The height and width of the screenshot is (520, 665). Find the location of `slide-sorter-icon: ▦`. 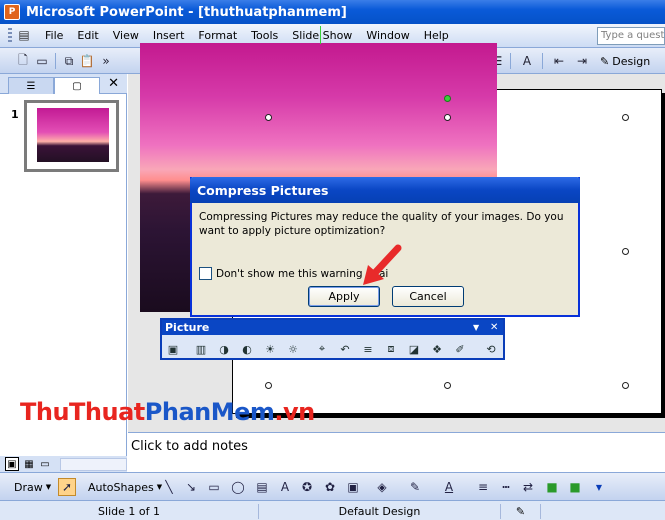

slide-sorter-icon: ▦ is located at coordinates (29, 464).